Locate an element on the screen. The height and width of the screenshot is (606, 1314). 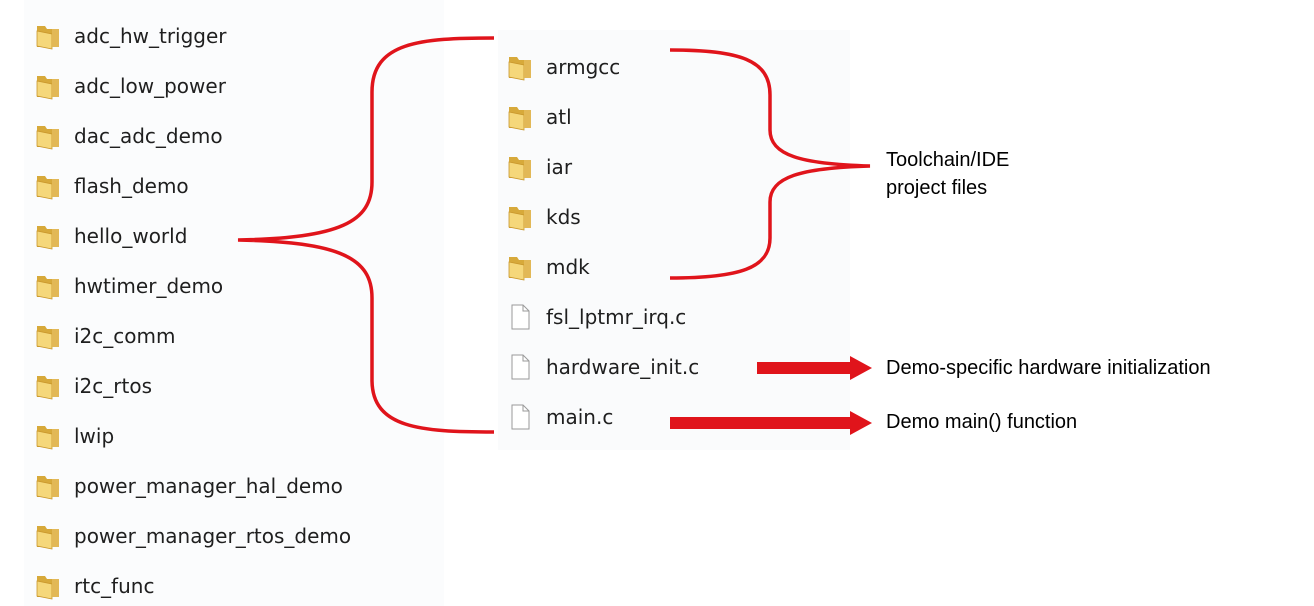
folder-item: flash_demo is located at coordinates (111, 186).